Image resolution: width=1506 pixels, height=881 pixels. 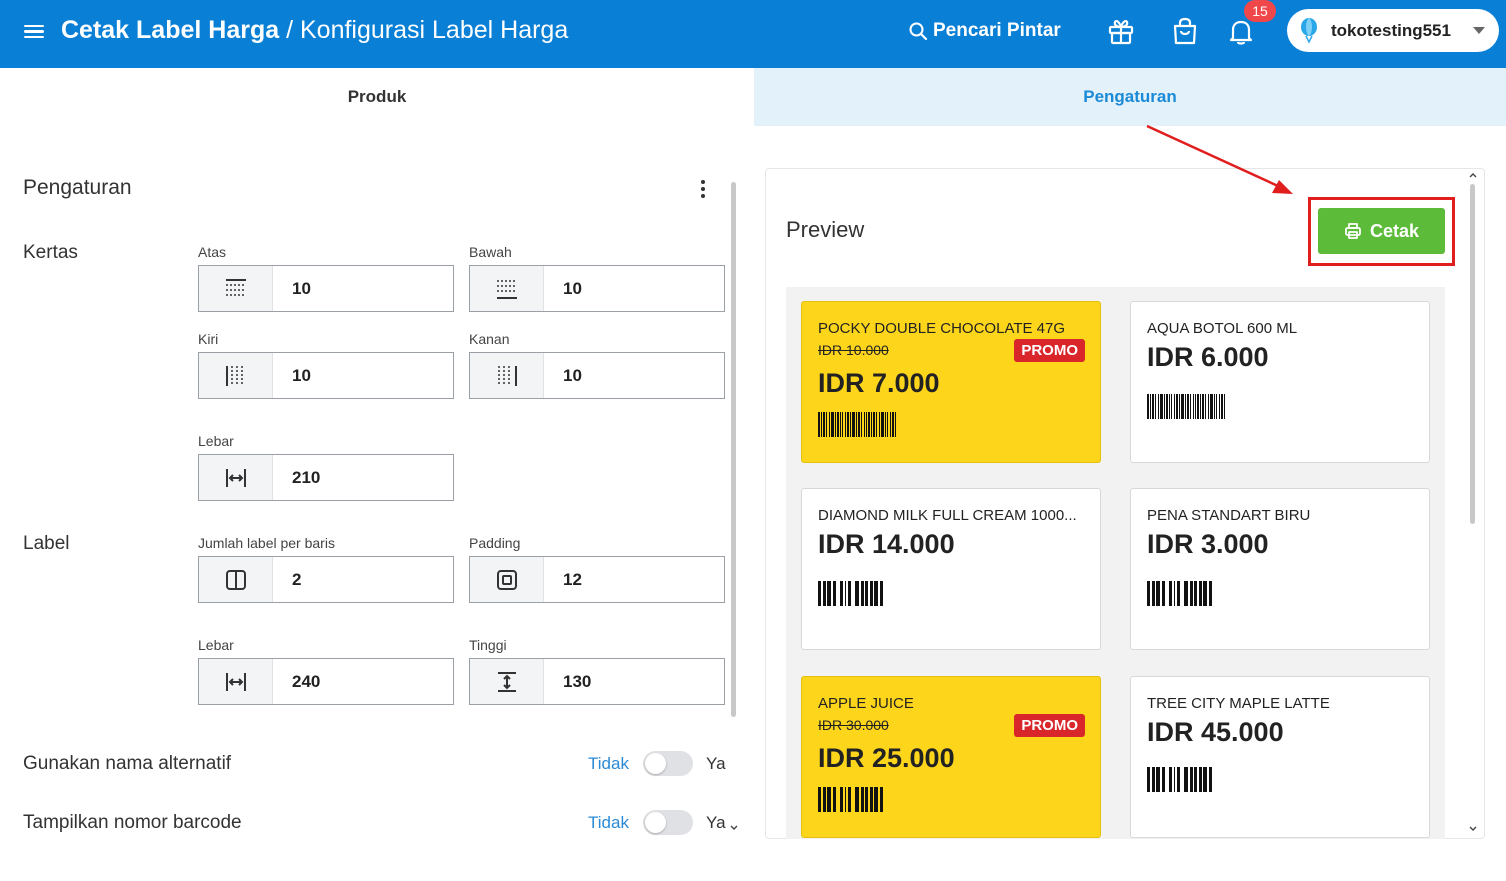 I want to click on settings-scrollbar, so click(x=734, y=504).